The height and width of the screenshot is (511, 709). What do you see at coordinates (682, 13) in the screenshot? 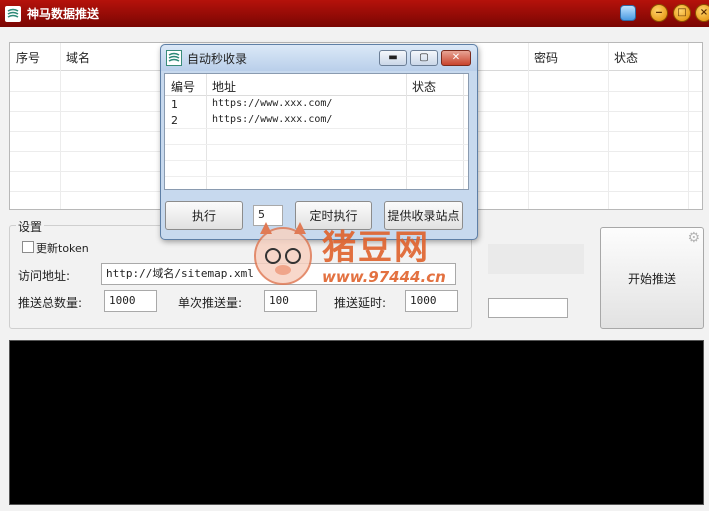
I see `maximize-button: □` at bounding box center [682, 13].